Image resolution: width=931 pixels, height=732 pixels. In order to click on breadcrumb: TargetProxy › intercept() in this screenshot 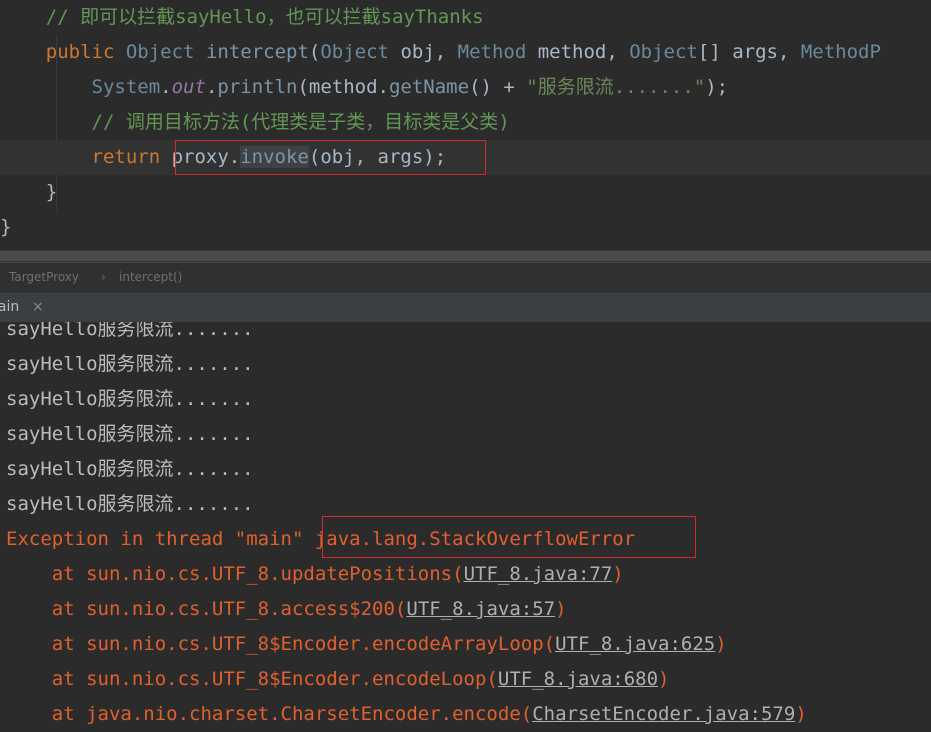, I will do `click(465, 277)`.